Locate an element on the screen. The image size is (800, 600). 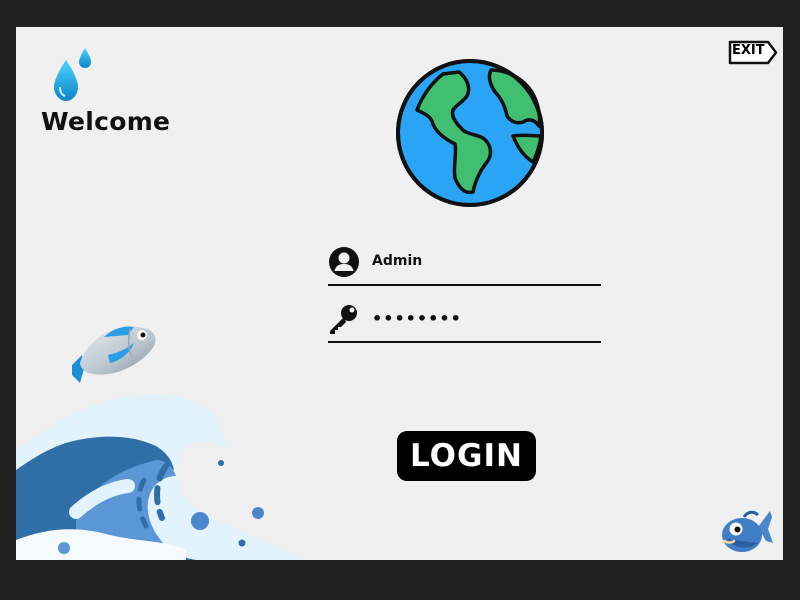
password-input is located at coordinates (482, 318).